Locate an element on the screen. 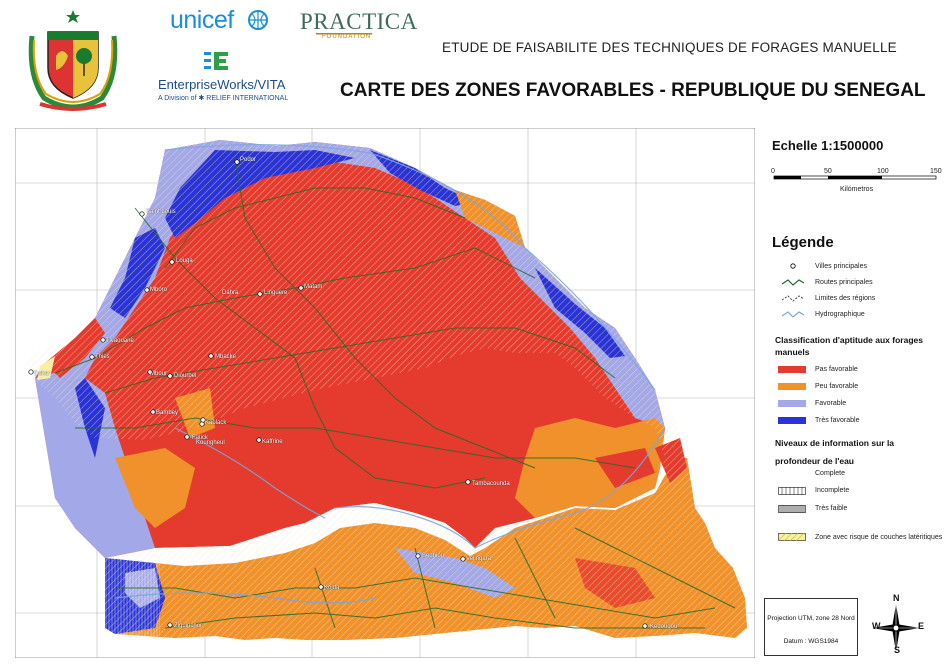 The image size is (952, 671). city-label: Linguere is located at coordinates (276, 293).